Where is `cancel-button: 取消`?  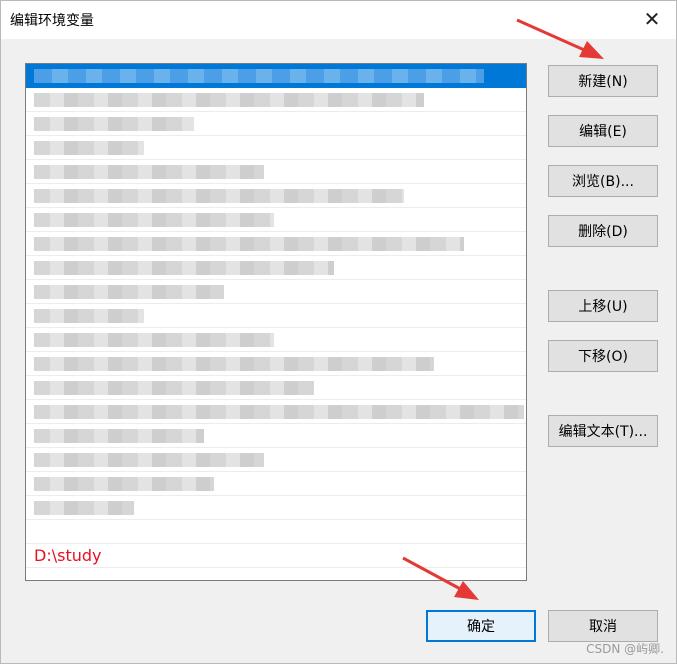
cancel-button: 取消 is located at coordinates (603, 626).